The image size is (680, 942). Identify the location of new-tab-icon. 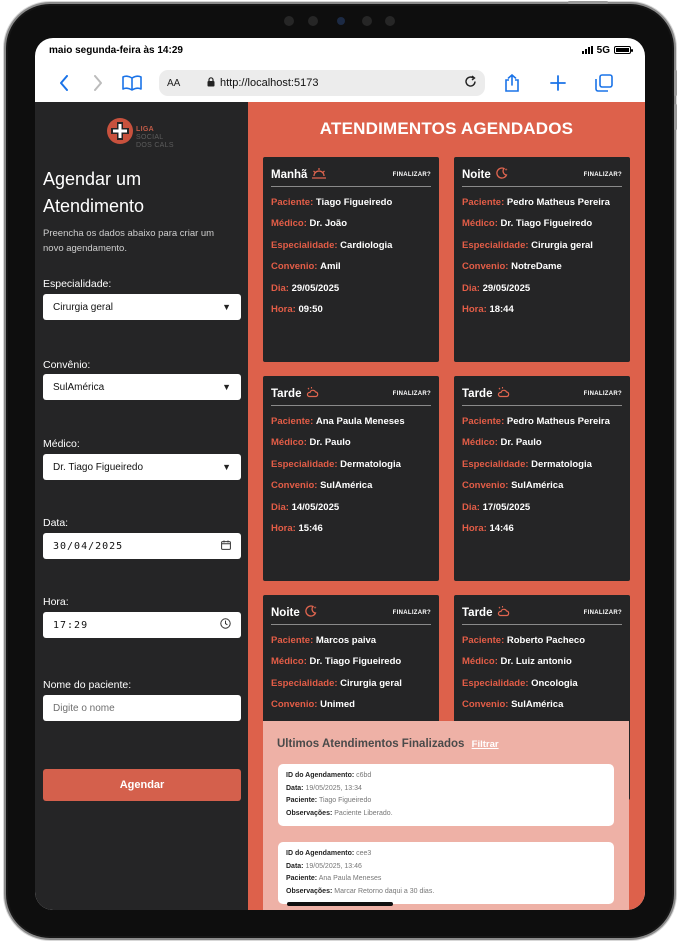
(558, 83).